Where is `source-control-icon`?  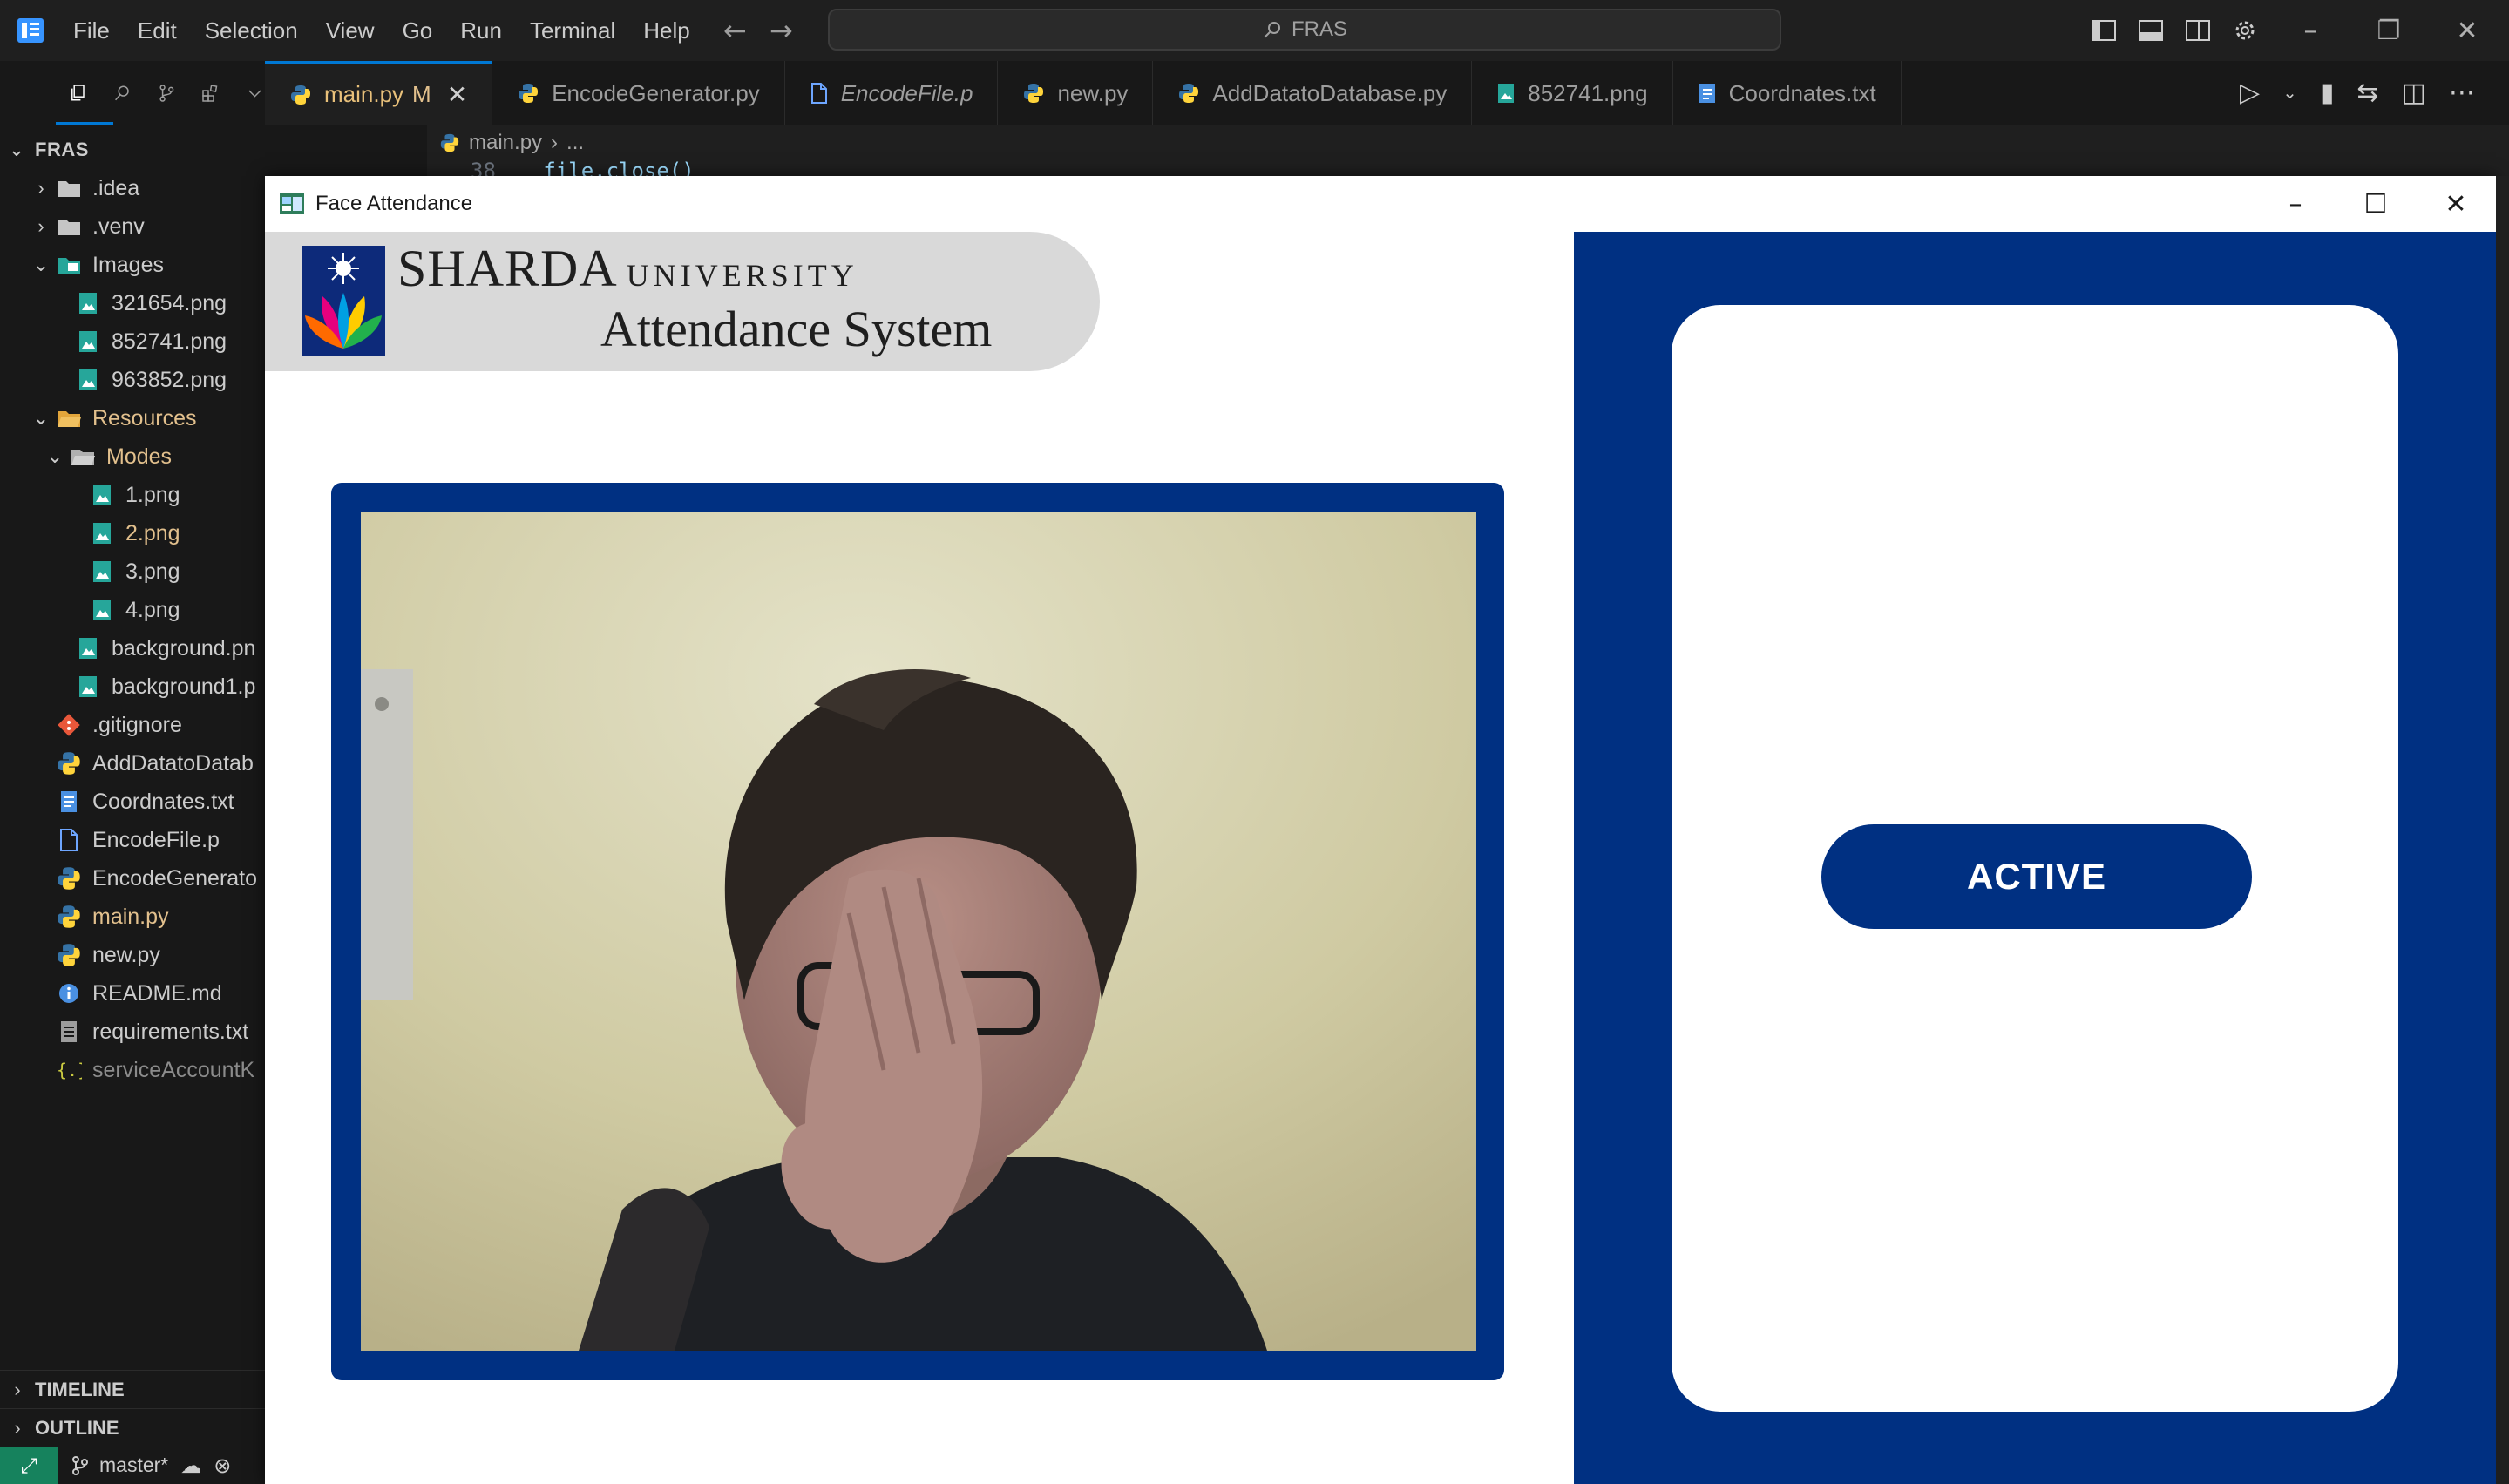
source-control-icon is located at coordinates (167, 93).